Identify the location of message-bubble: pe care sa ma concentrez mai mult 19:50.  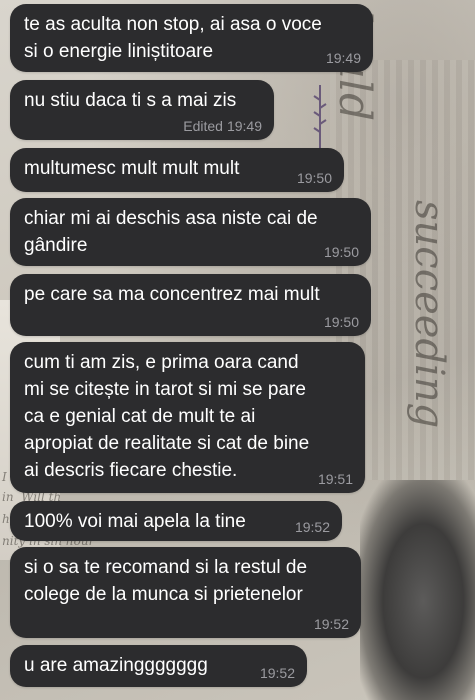
(190, 305).